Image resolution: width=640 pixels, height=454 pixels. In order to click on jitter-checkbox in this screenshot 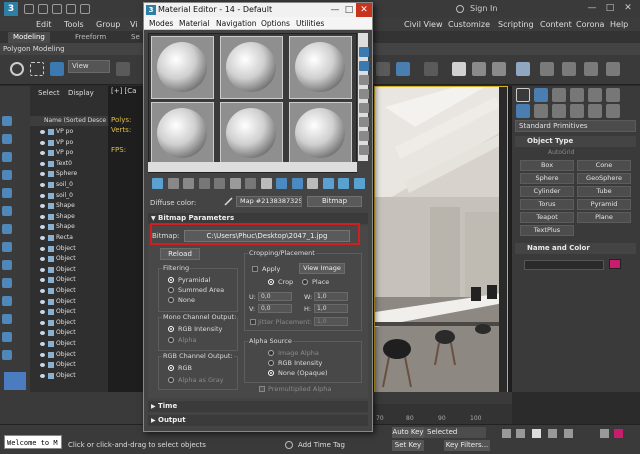, I will do `click(253, 322)`.